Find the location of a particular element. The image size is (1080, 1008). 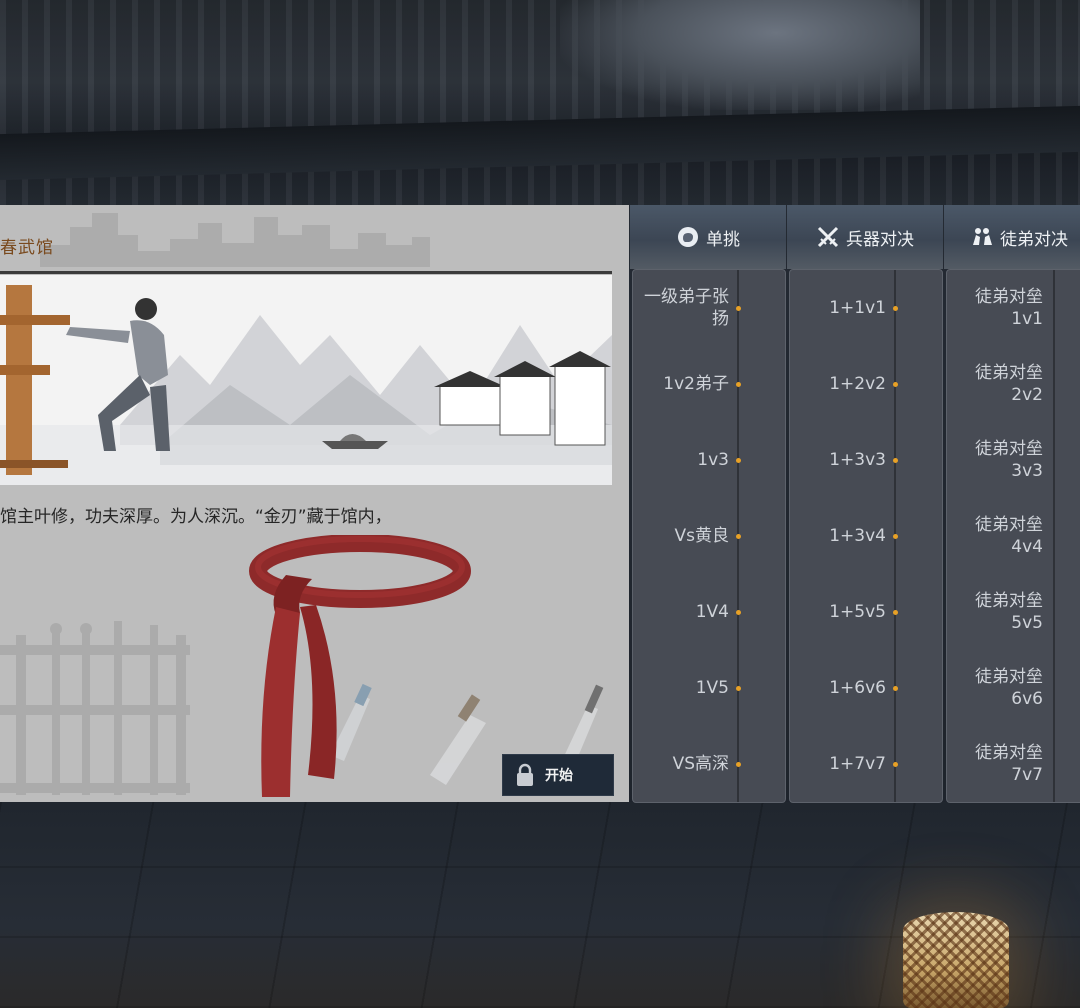

weapon-item-2: 1+2v2 is located at coordinates (866, 384).